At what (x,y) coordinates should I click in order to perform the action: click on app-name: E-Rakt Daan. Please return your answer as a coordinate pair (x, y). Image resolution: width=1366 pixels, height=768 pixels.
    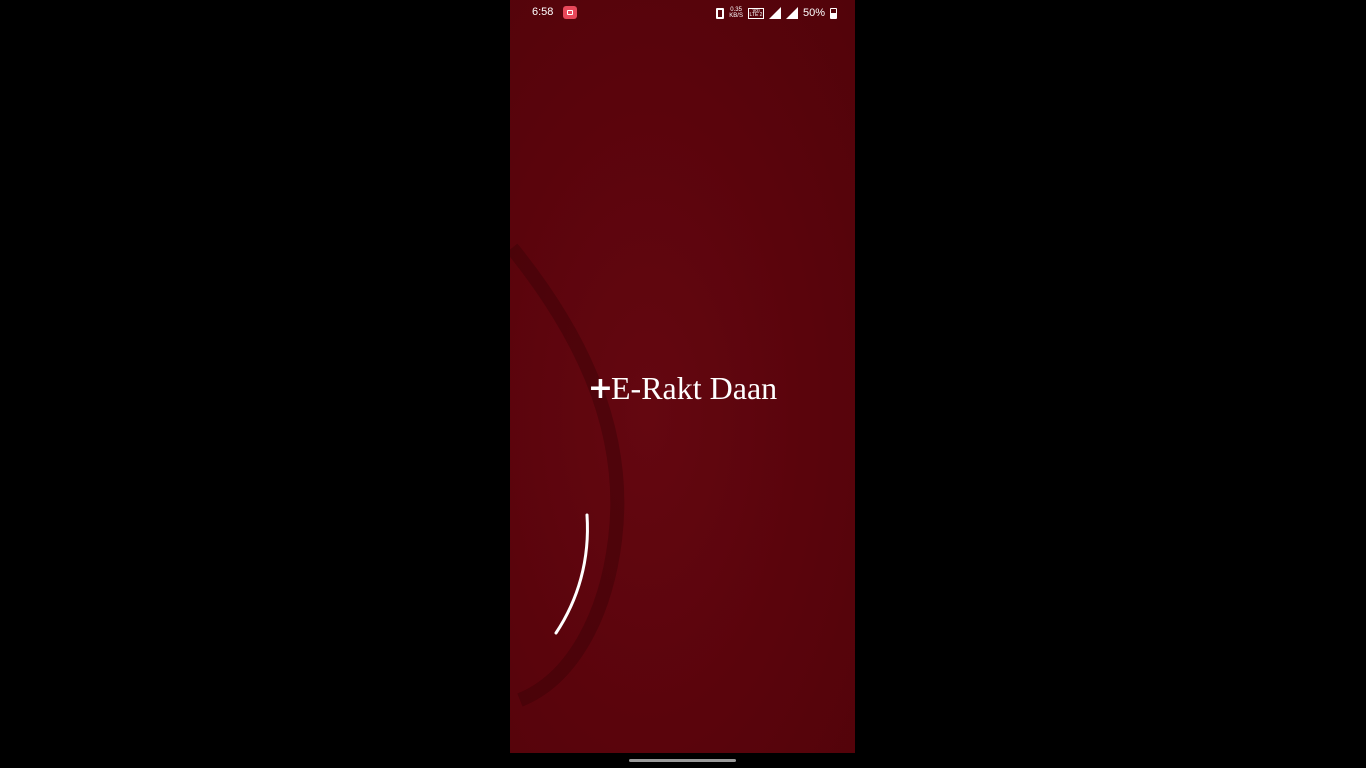
    Looking at the image, I should click on (694, 388).